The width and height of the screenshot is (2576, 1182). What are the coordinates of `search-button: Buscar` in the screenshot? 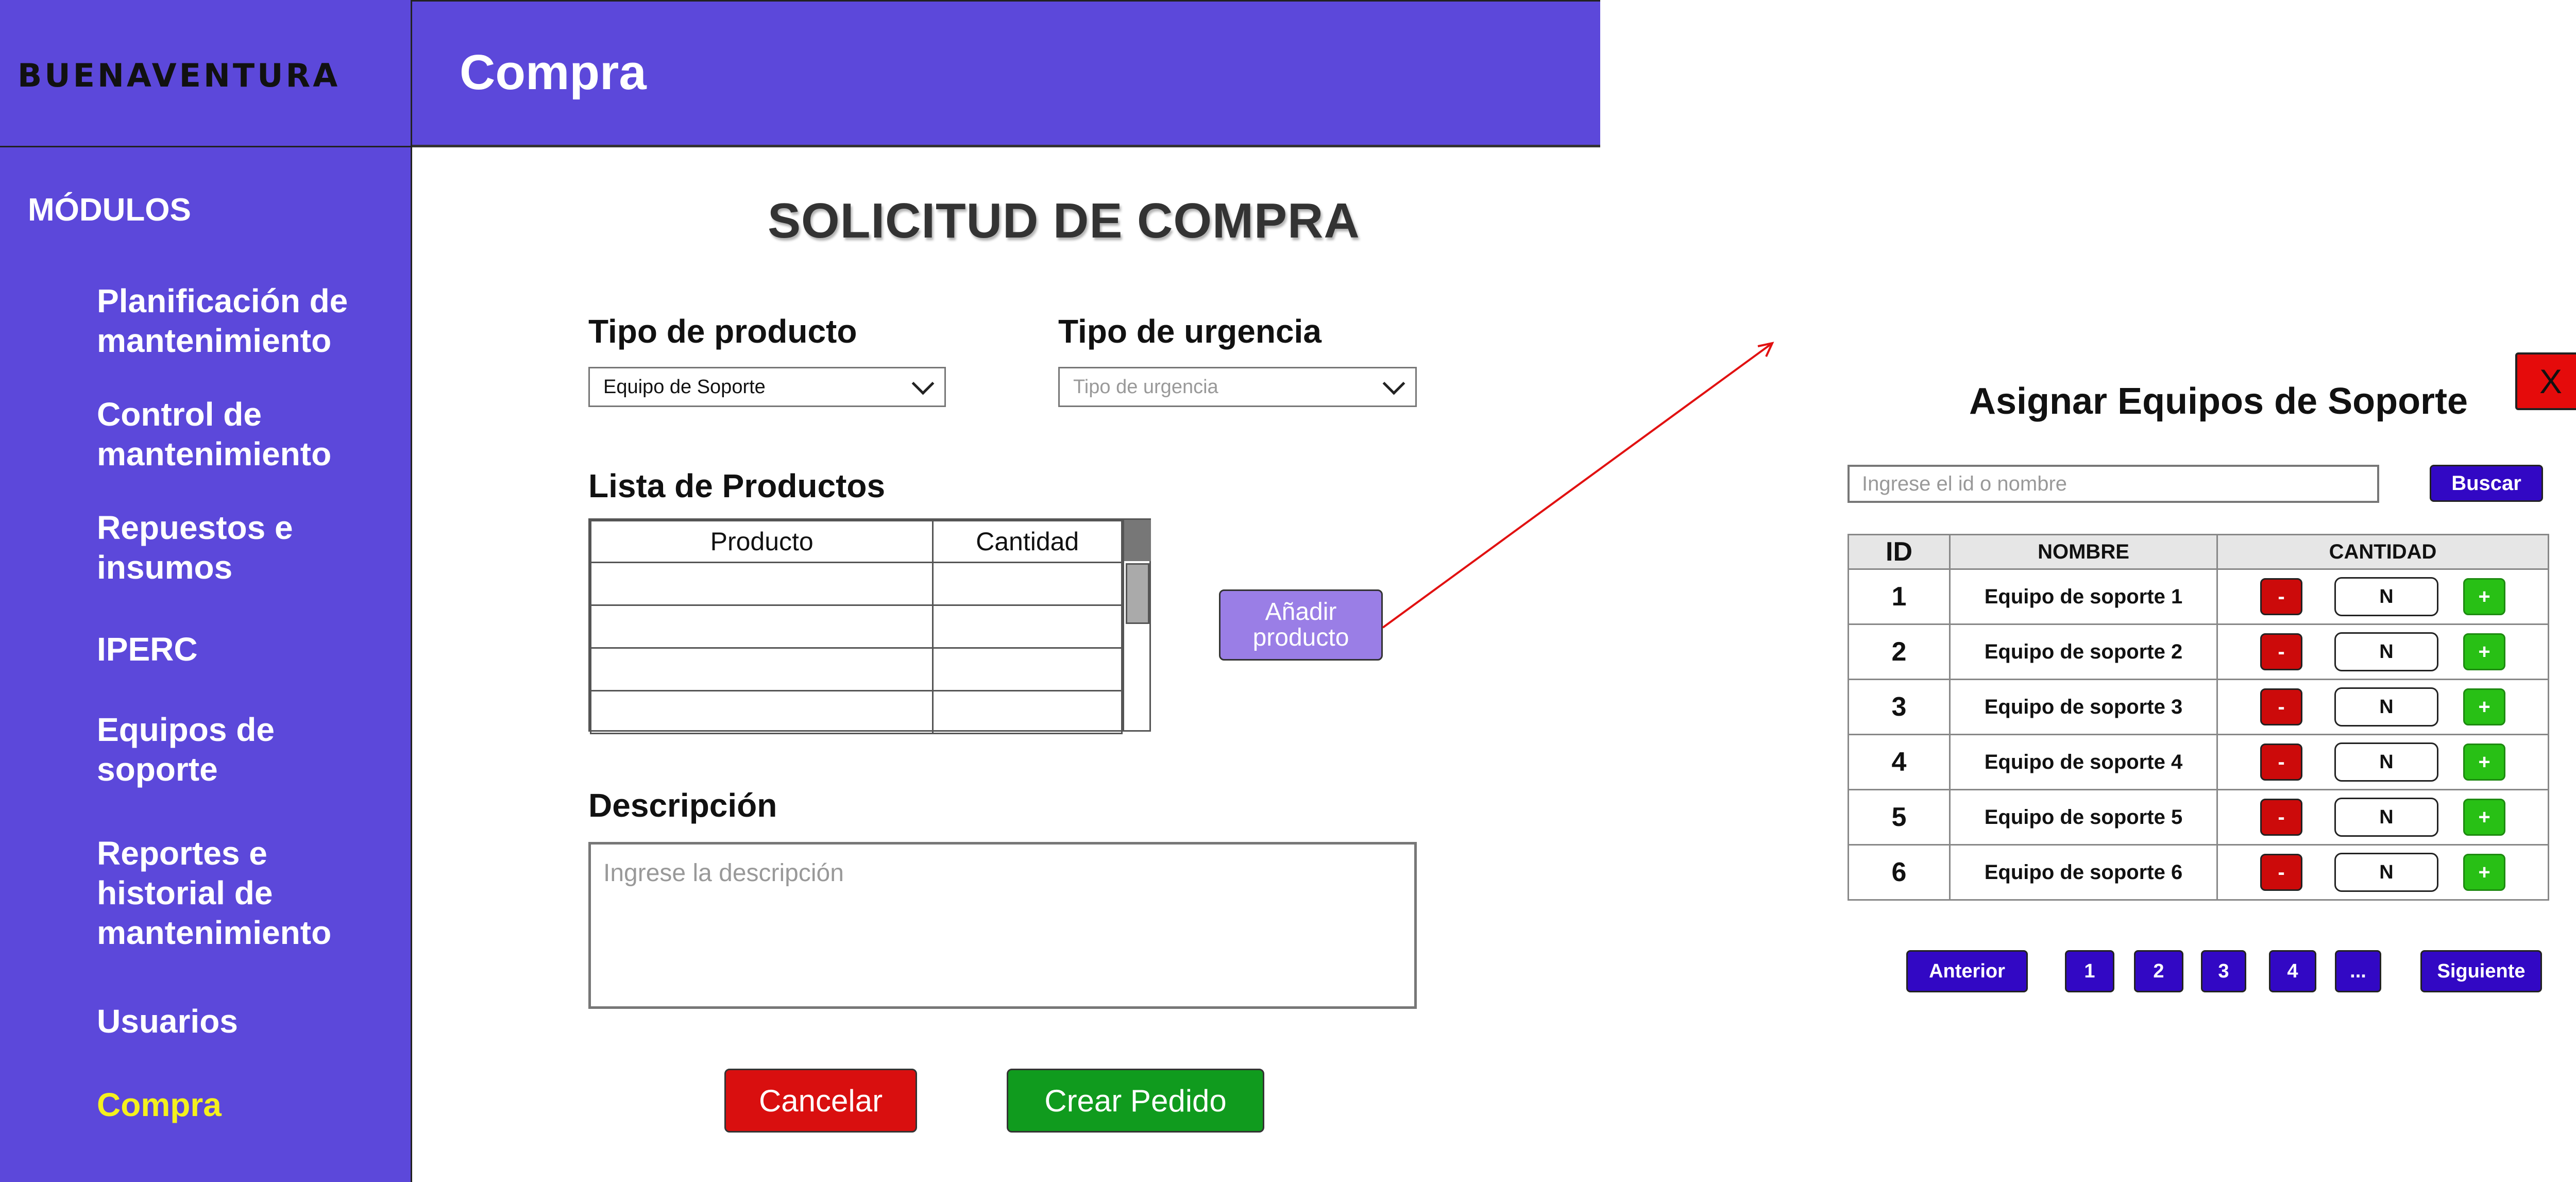 It's located at (2486, 484).